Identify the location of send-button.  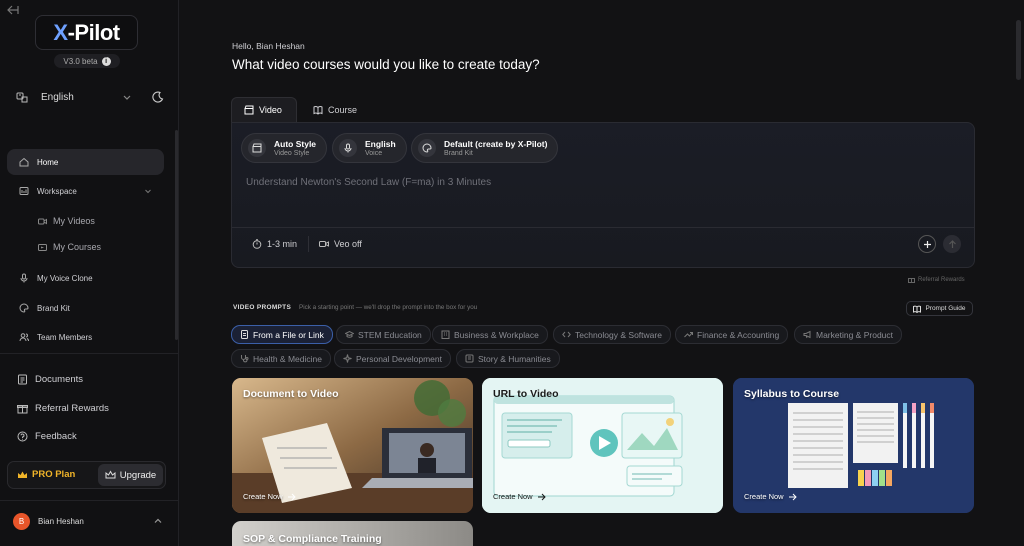
(952, 244).